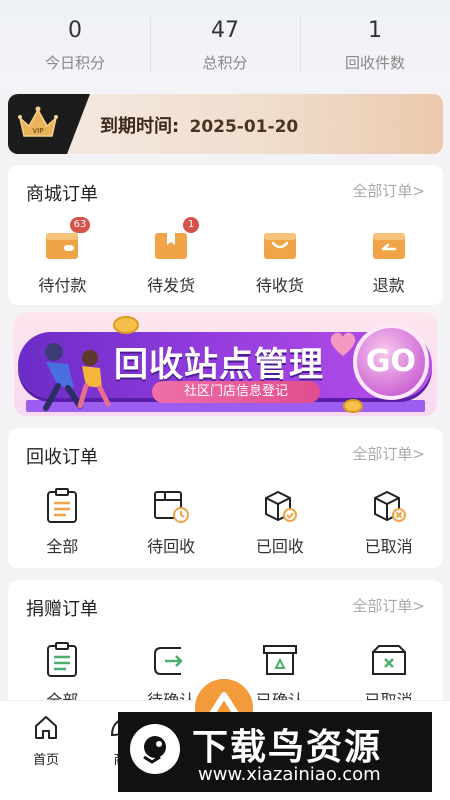  I want to click on vip-expiry-banner: VIP 到期时间: 2025-01-20, so click(225, 124).